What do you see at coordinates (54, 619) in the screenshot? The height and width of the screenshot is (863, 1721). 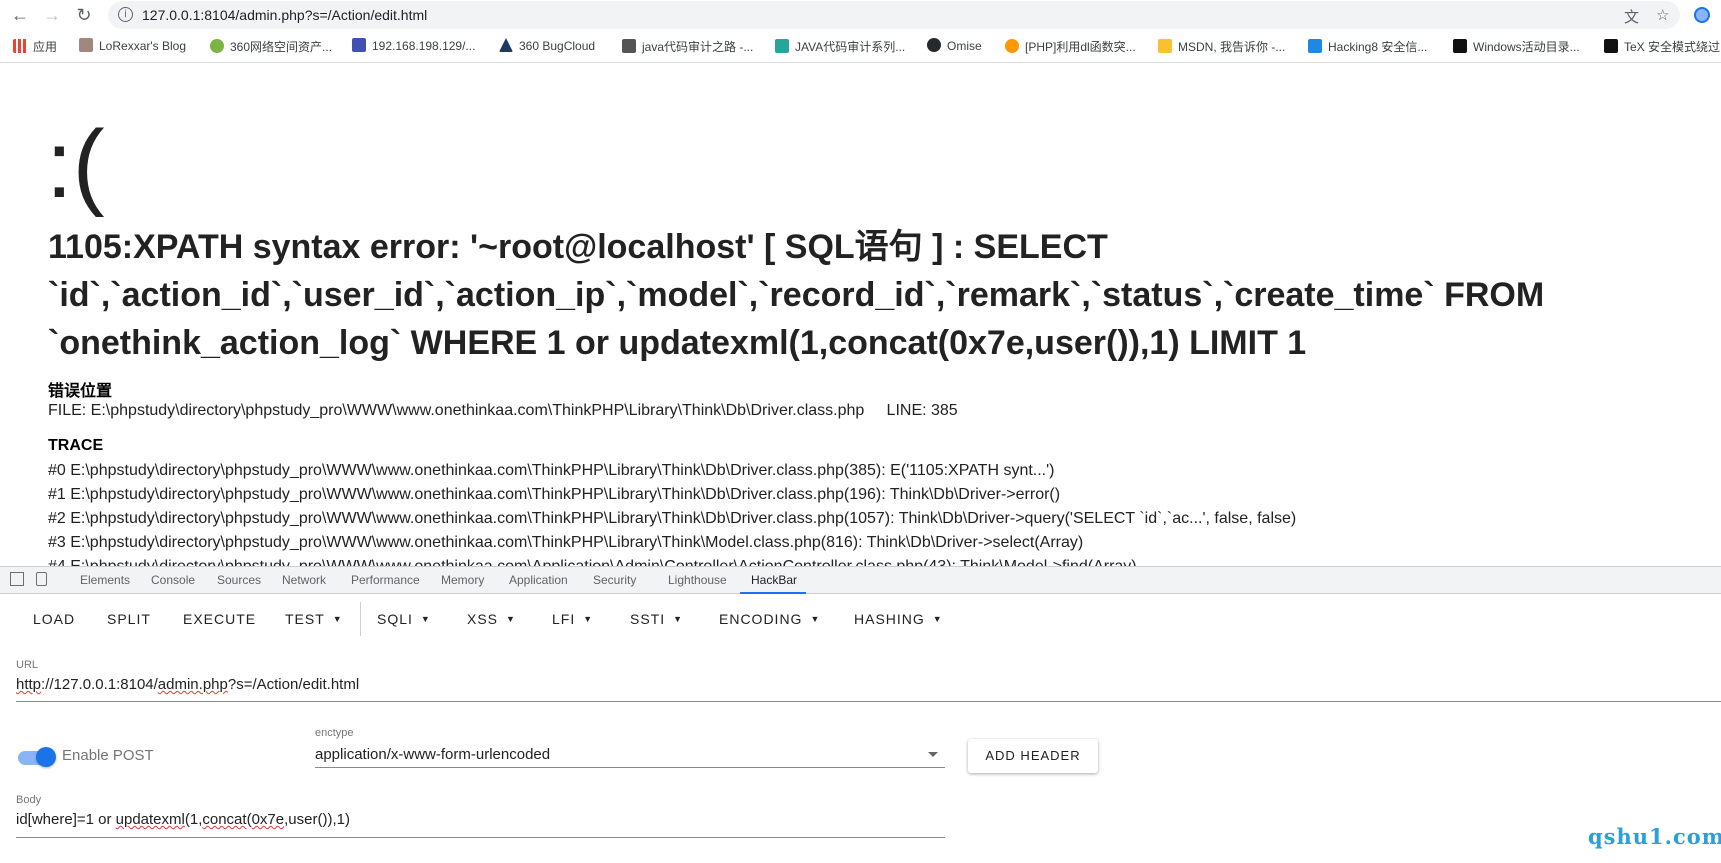 I see `load-button: LOAD` at bounding box center [54, 619].